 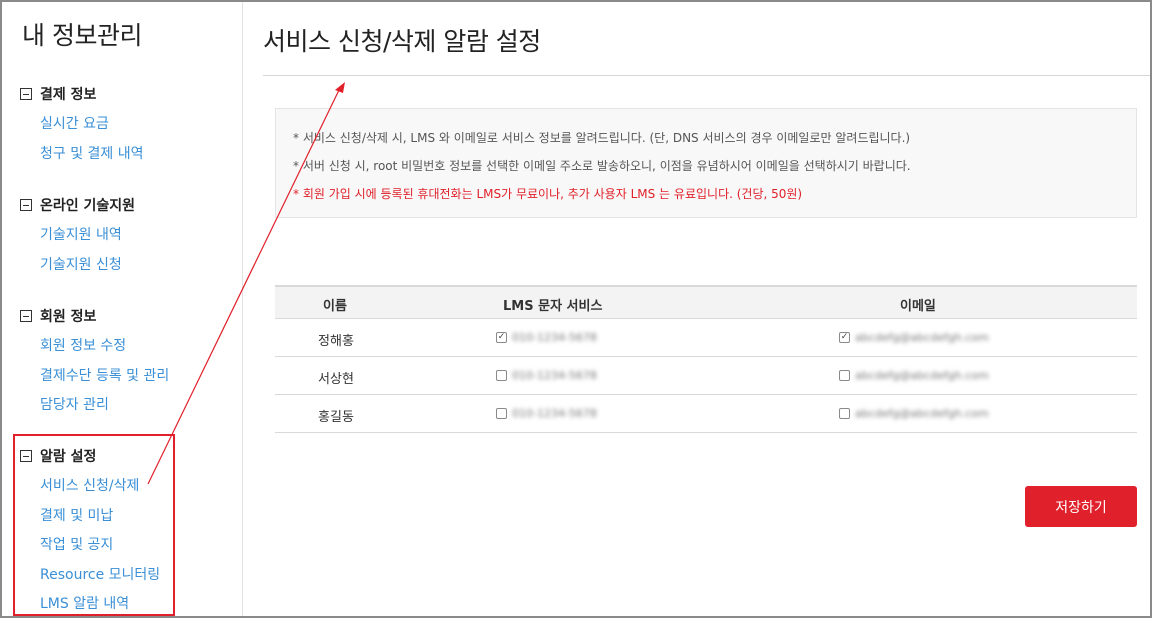 I want to click on sidebar-item-support-history: 기술지원 내역, so click(x=81, y=234).